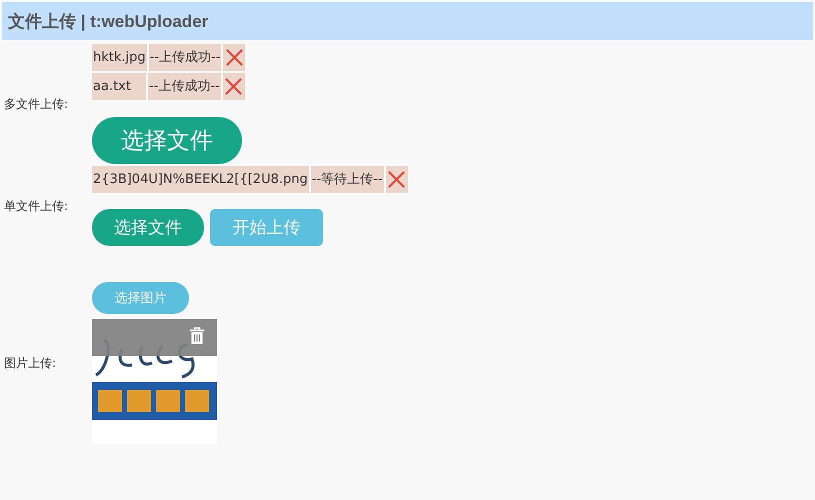 Image resolution: width=815 pixels, height=500 pixels. I want to click on start-upload-button: 开始上传, so click(266, 227).